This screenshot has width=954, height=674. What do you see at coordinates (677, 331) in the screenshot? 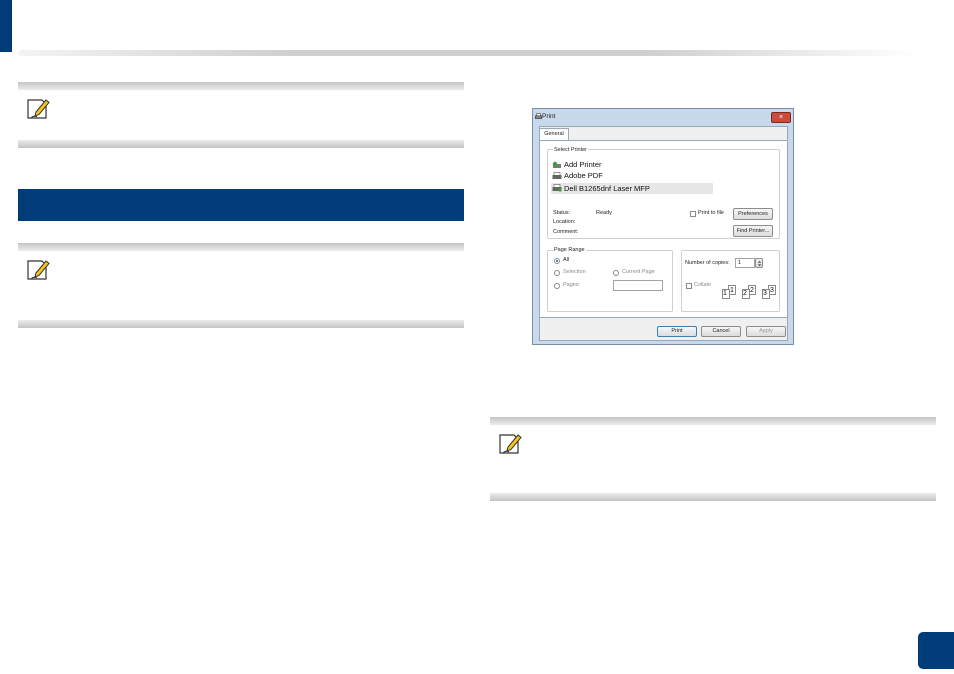
I see `print-button: Print` at bounding box center [677, 331].